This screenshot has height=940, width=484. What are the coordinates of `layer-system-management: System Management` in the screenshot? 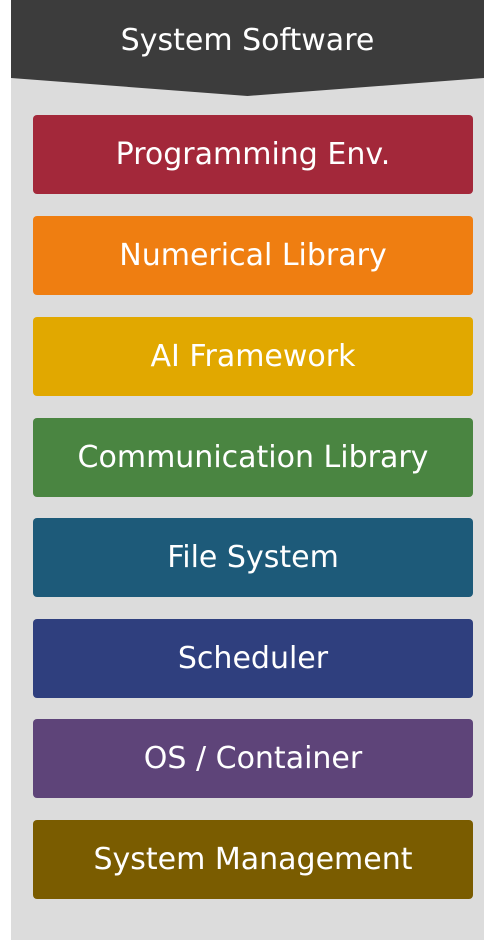 It's located at (253, 859).